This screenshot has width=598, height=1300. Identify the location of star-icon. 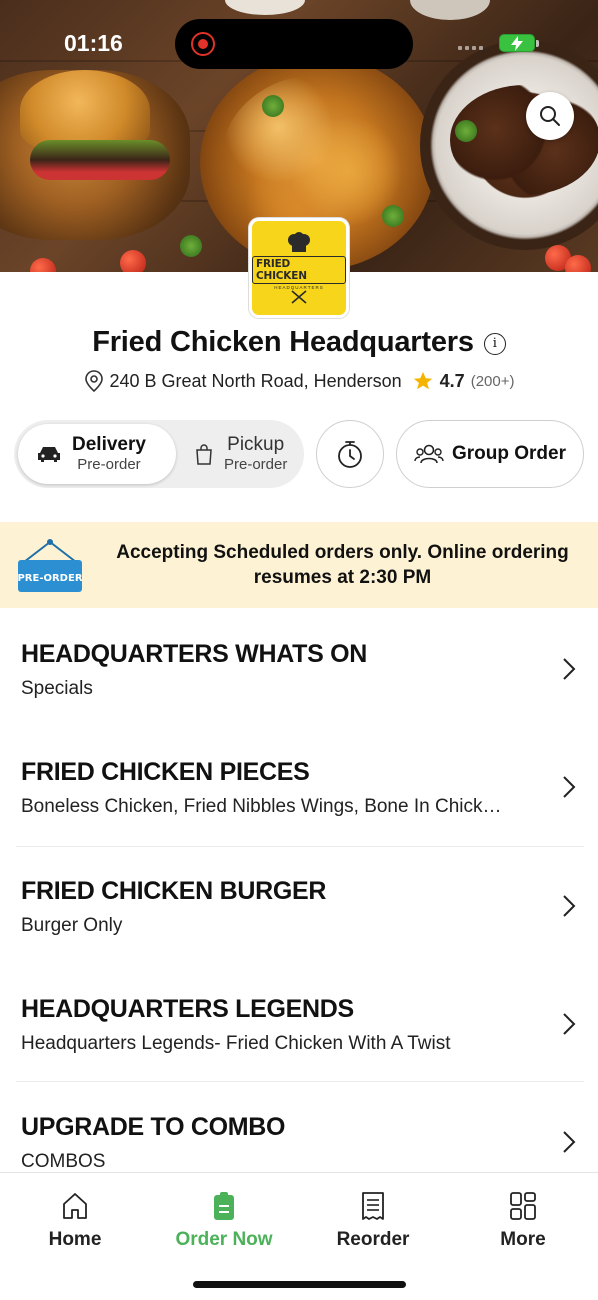
(422, 380).